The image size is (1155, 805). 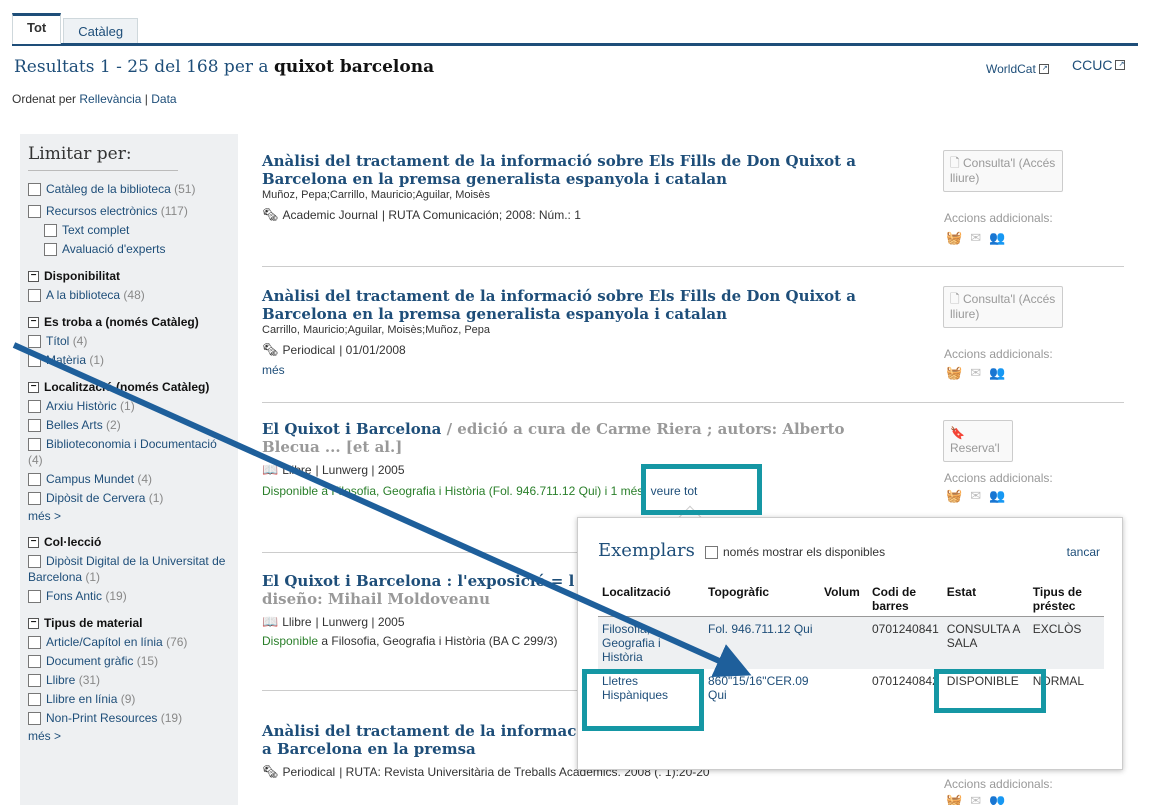 What do you see at coordinates (651, 643) in the screenshot?
I see `location-link: Filosofia, Geografia i Història` at bounding box center [651, 643].